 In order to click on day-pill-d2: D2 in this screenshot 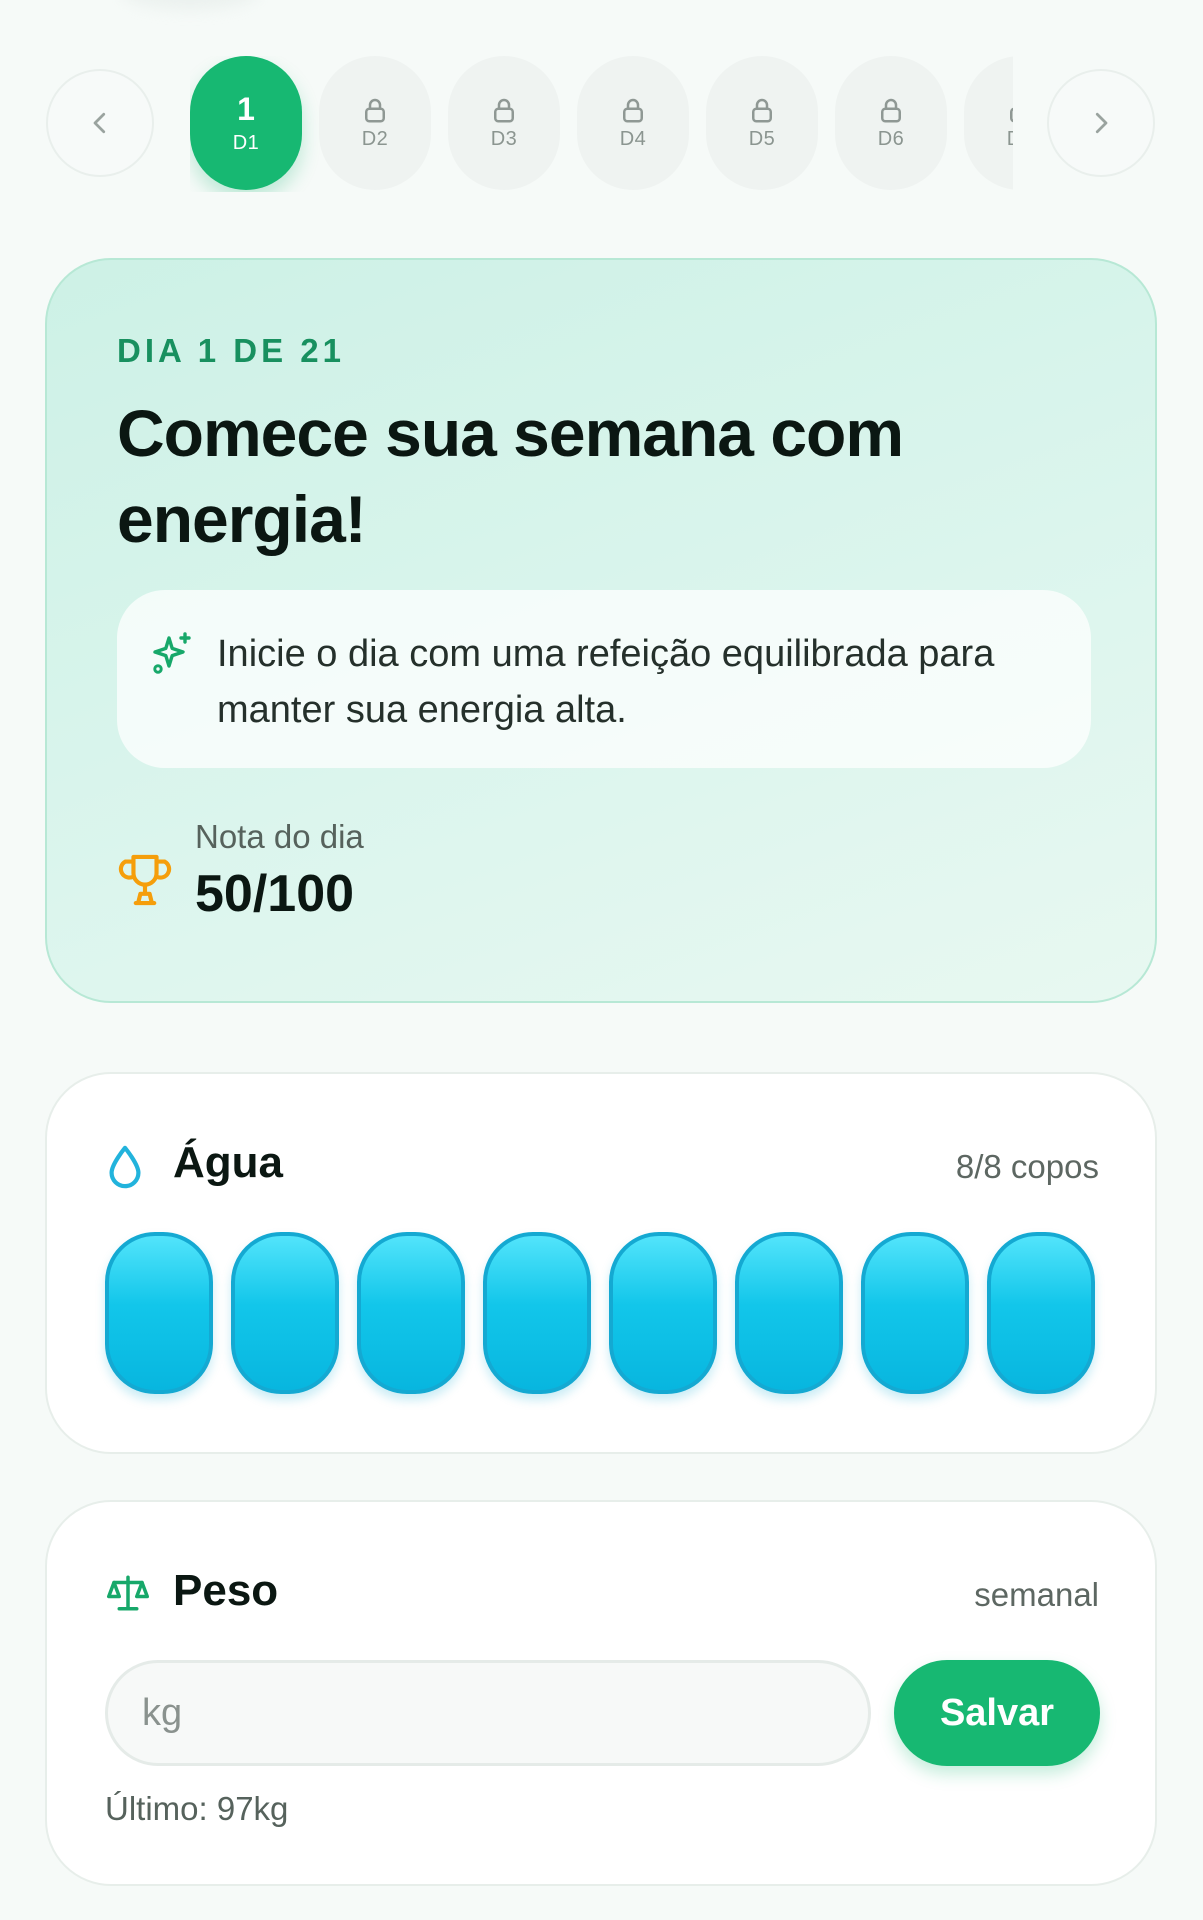, I will do `click(375, 123)`.